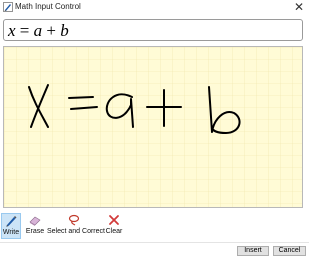 This screenshot has height=256, width=320. Describe the element at coordinates (24, 30) in the screenshot. I see `preview-equals-sign: =` at that location.